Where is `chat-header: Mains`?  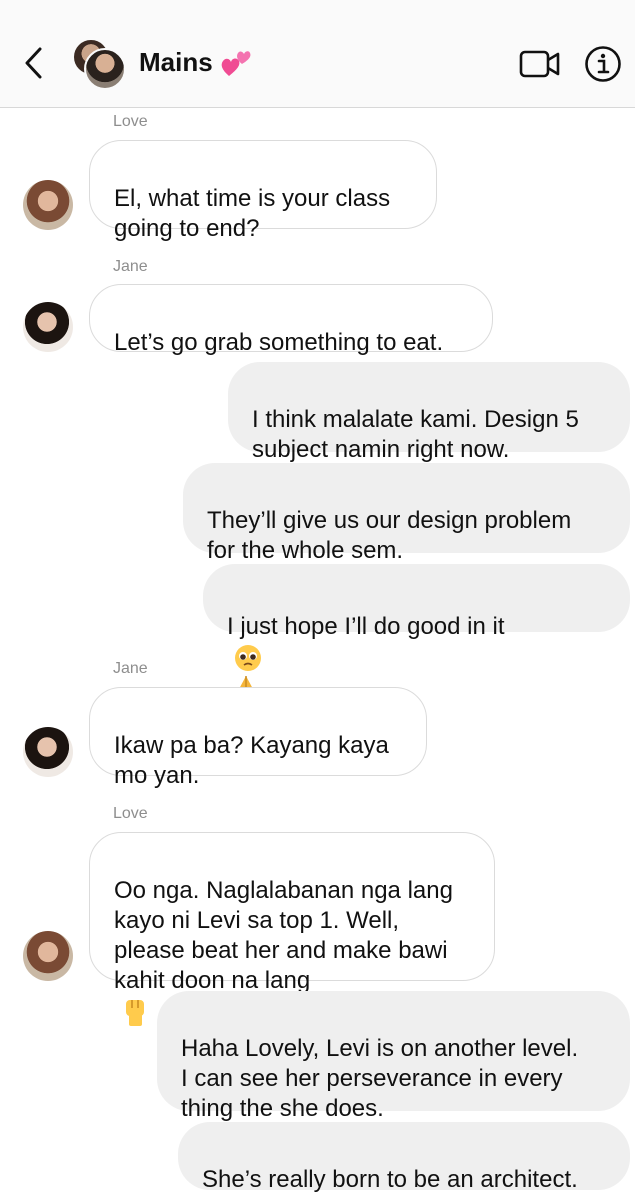 chat-header: Mains is located at coordinates (317, 54).